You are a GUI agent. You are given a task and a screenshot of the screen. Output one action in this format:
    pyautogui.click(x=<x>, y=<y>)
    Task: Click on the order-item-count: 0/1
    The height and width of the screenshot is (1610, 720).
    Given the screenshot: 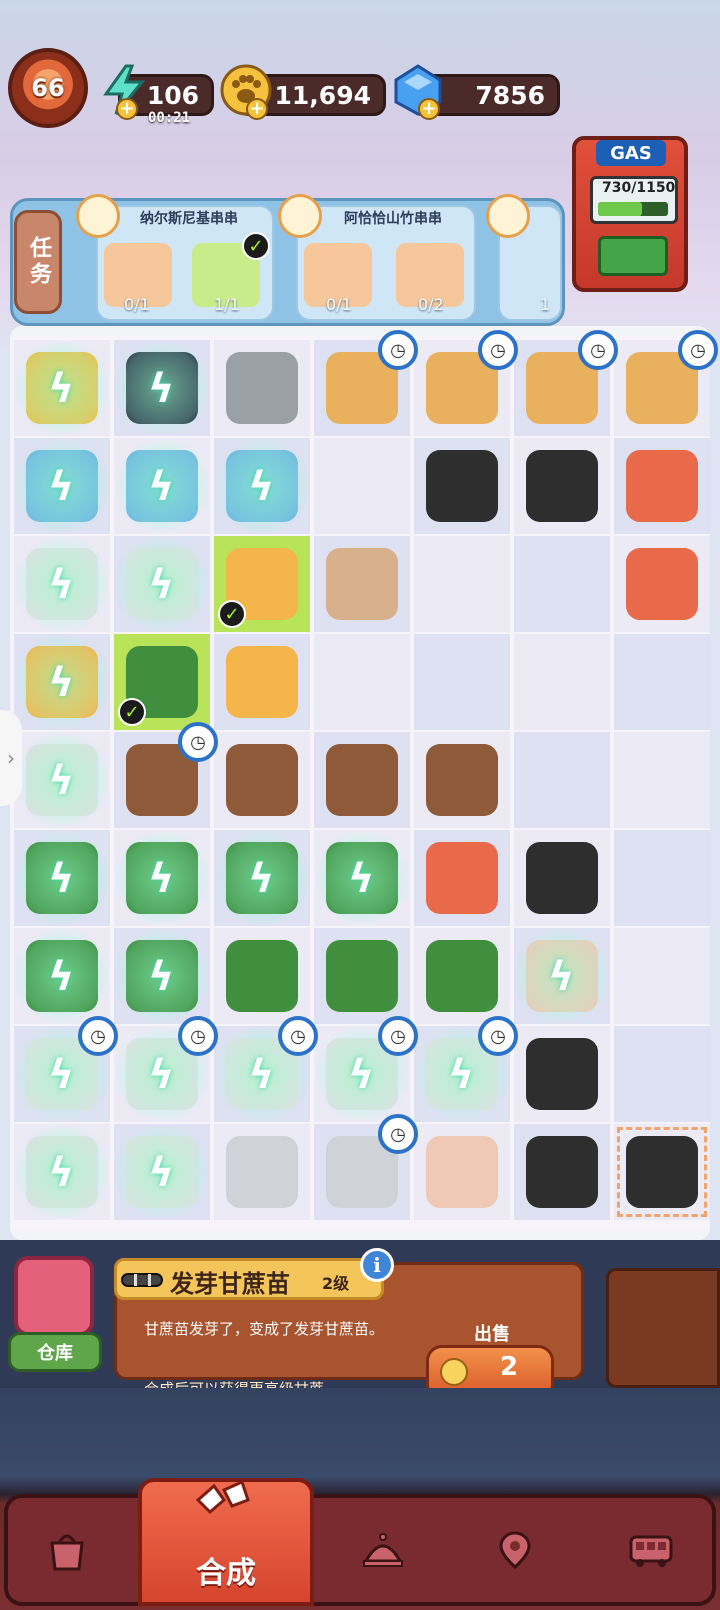 What is the action you would take?
    pyautogui.click(x=137, y=304)
    